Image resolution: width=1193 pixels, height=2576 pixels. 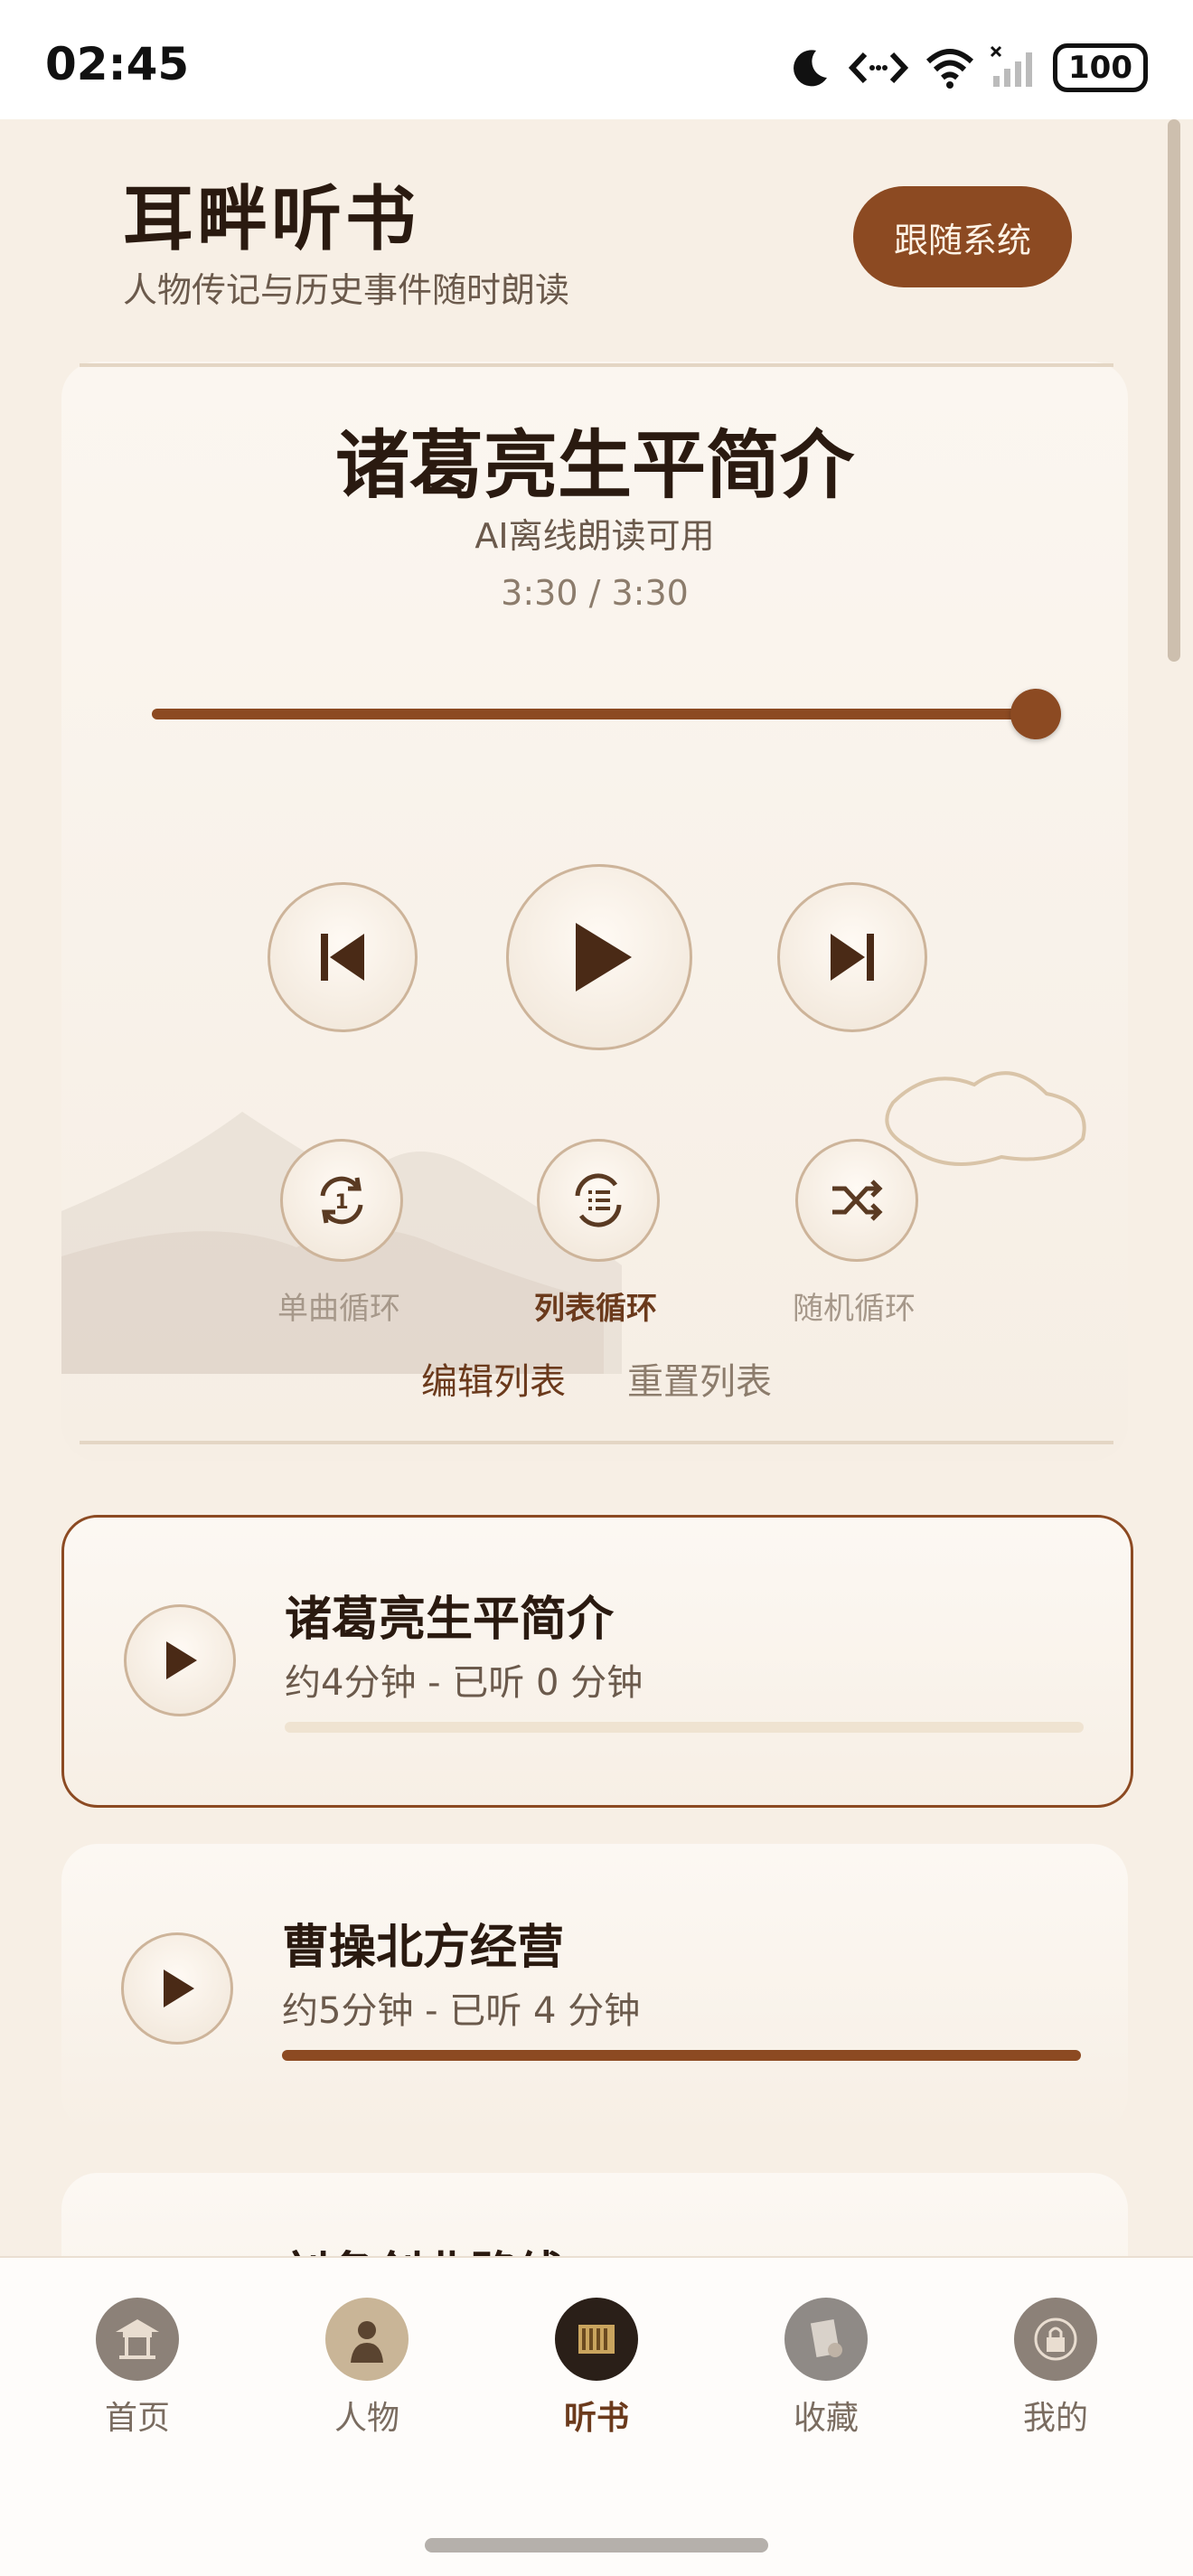 What do you see at coordinates (962, 236) in the screenshot?
I see `theme-follow-system-button: 跟随系统` at bounding box center [962, 236].